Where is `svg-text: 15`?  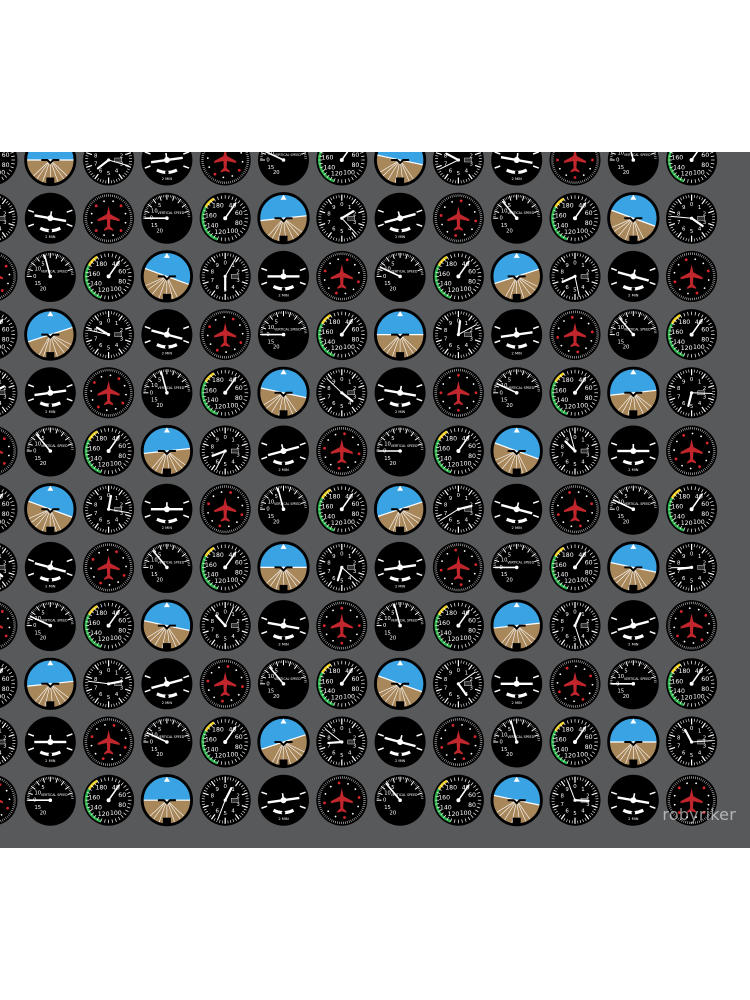
svg-text: 15 is located at coordinates (37, 284).